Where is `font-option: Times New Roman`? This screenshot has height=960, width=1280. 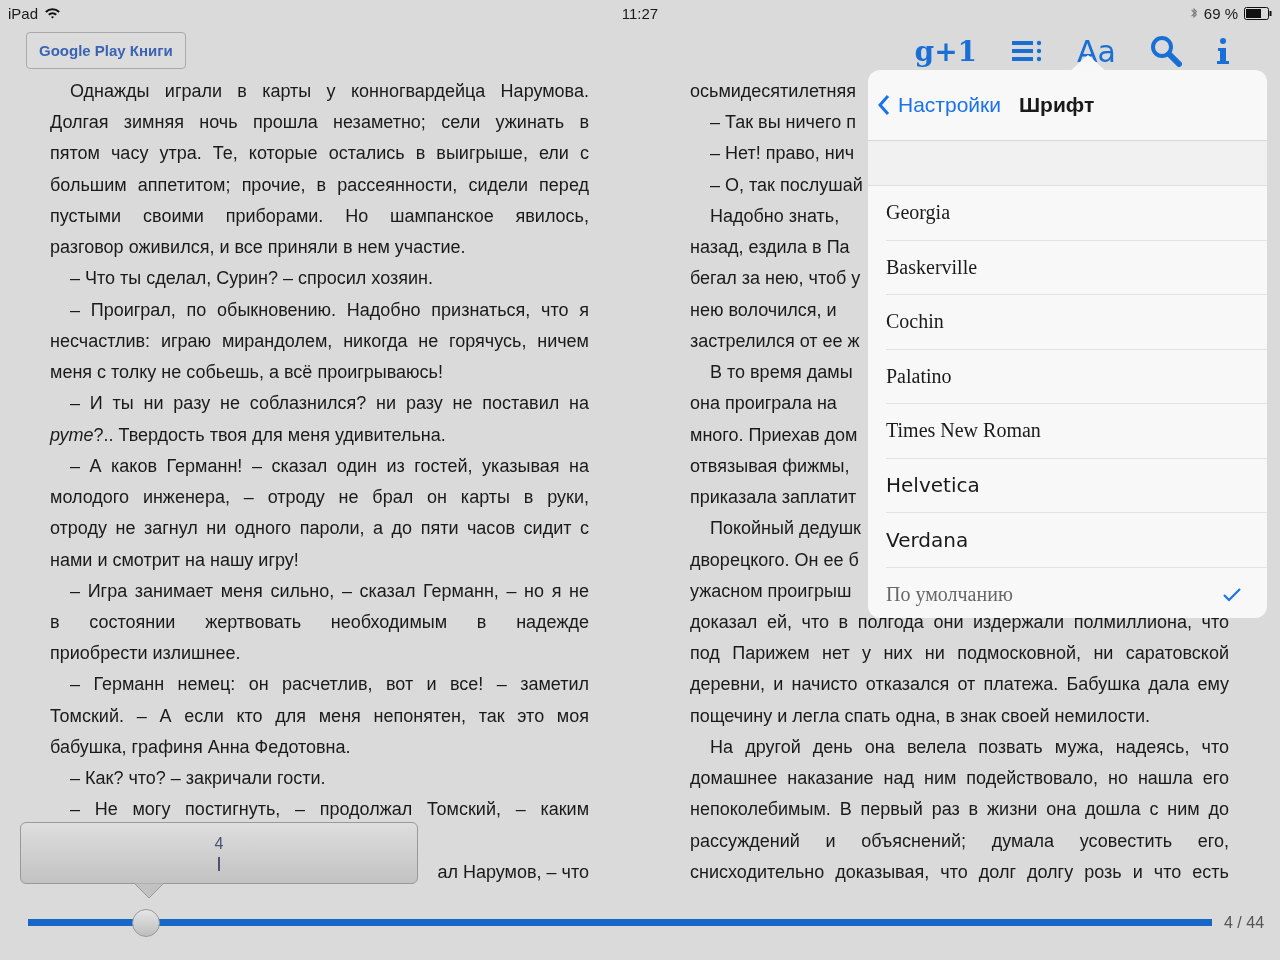 font-option: Times New Roman is located at coordinates (1076, 431).